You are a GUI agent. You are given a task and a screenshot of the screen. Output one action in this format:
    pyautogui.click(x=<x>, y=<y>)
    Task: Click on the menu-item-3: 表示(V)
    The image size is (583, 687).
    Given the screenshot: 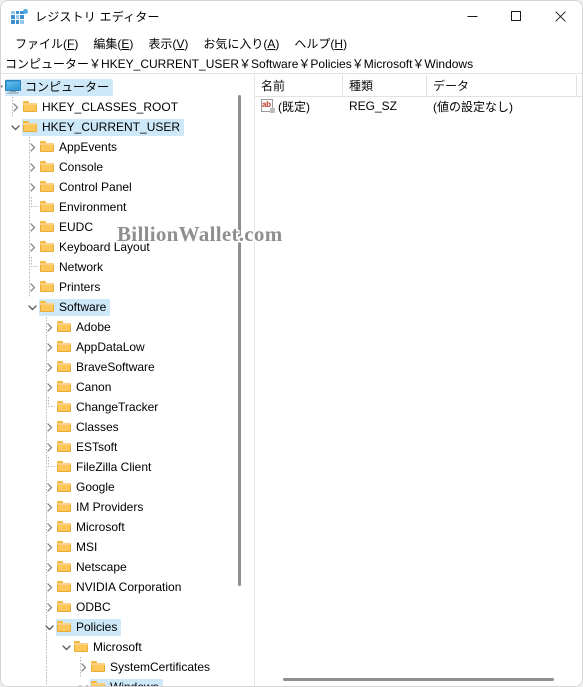 What is the action you would take?
    pyautogui.click(x=168, y=43)
    